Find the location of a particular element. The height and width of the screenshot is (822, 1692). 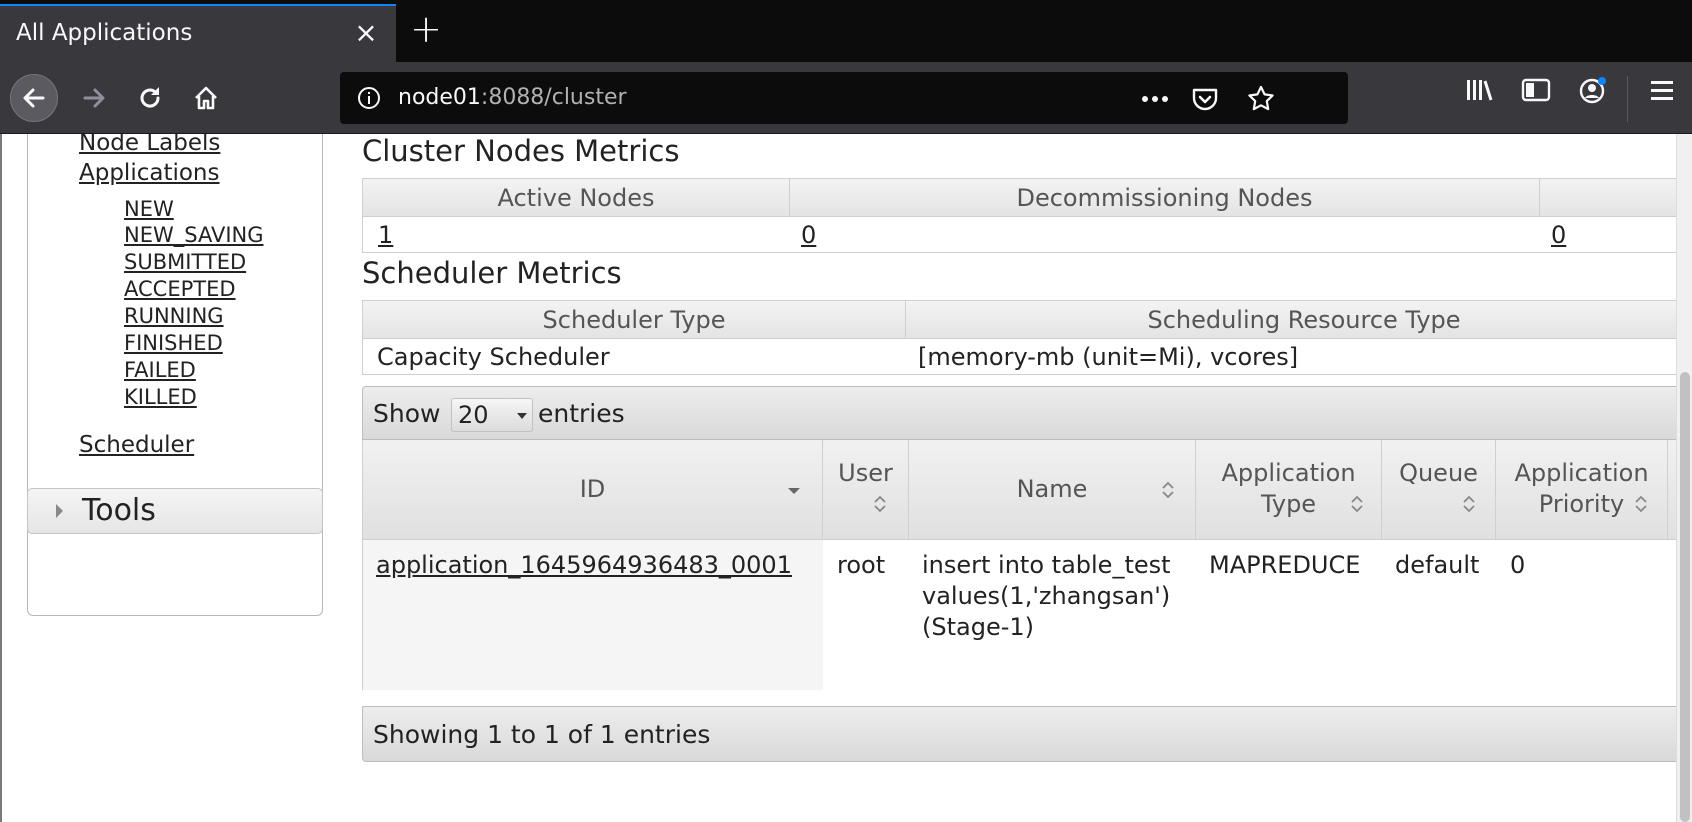

cluster-nodes-metrics-table: Active Nodes Decommissioning Nodes 1 0 0 is located at coordinates (1027, 215).